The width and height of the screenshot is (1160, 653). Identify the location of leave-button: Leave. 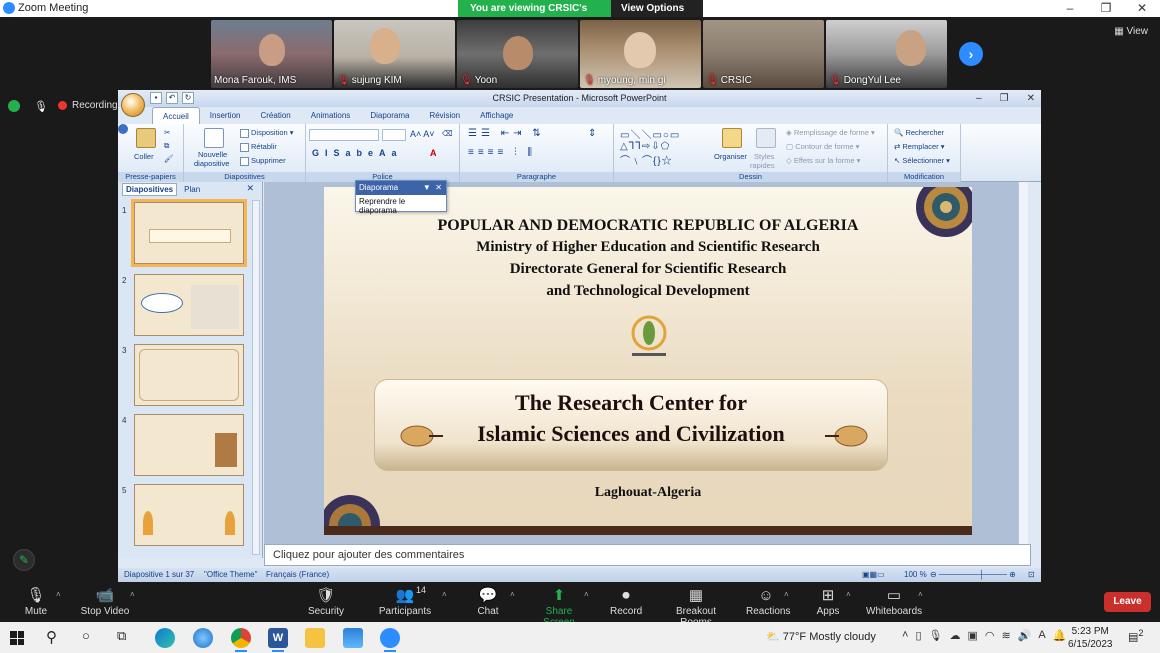
(1127, 602).